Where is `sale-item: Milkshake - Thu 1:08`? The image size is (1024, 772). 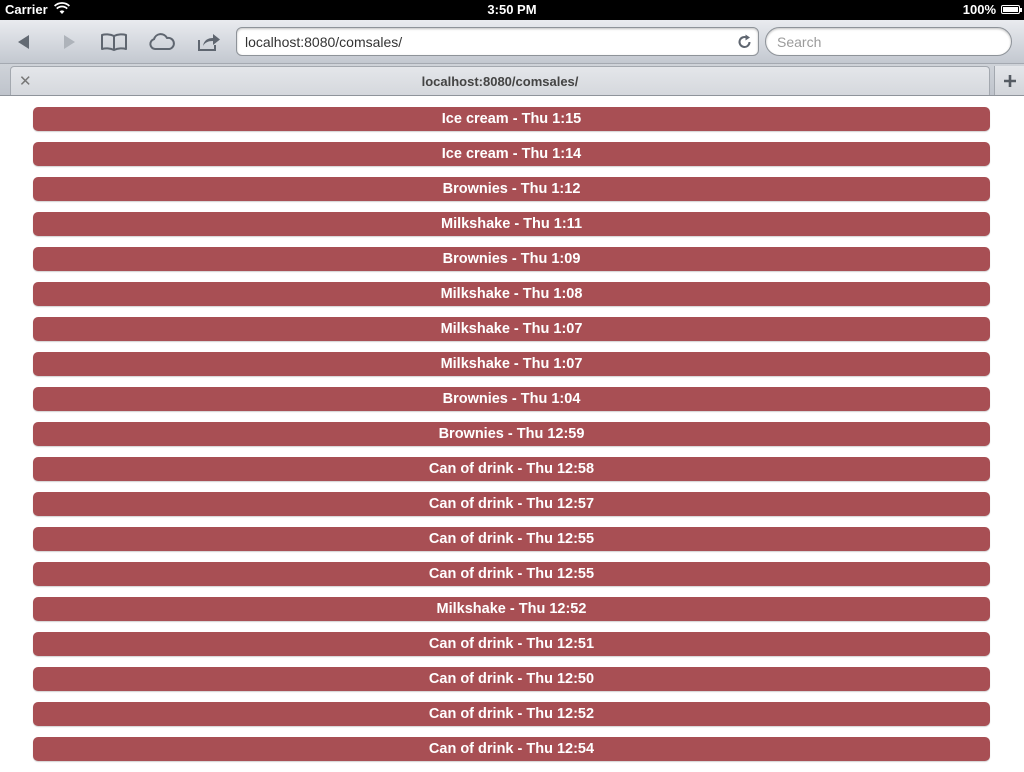 sale-item: Milkshake - Thu 1:08 is located at coordinates (511, 294).